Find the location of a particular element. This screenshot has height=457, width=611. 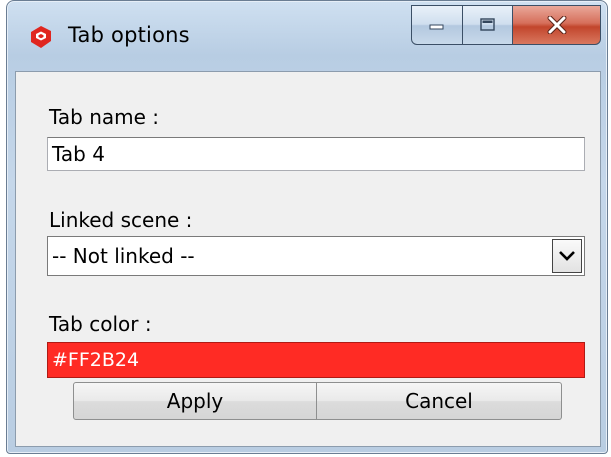

close-button is located at coordinates (557, 25).